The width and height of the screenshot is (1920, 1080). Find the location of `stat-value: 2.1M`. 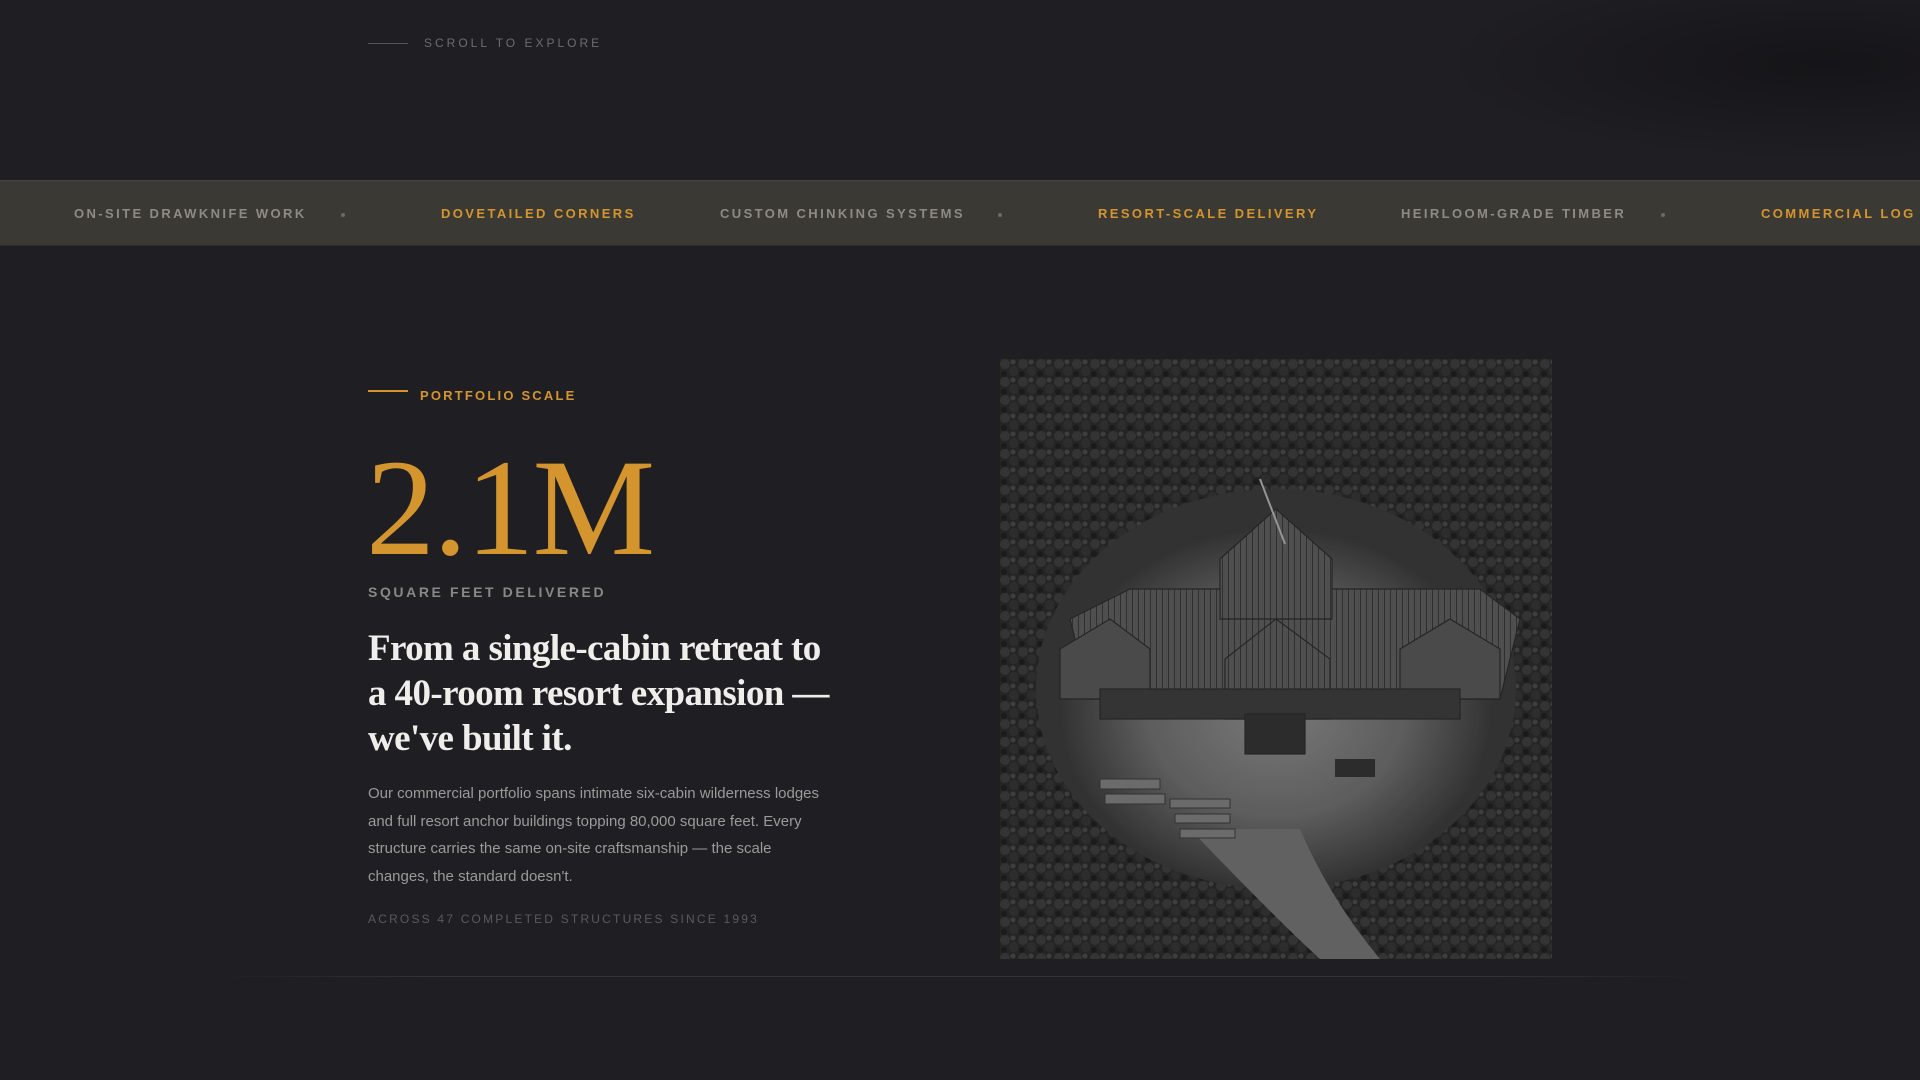

stat-value: 2.1M is located at coordinates (510, 507).